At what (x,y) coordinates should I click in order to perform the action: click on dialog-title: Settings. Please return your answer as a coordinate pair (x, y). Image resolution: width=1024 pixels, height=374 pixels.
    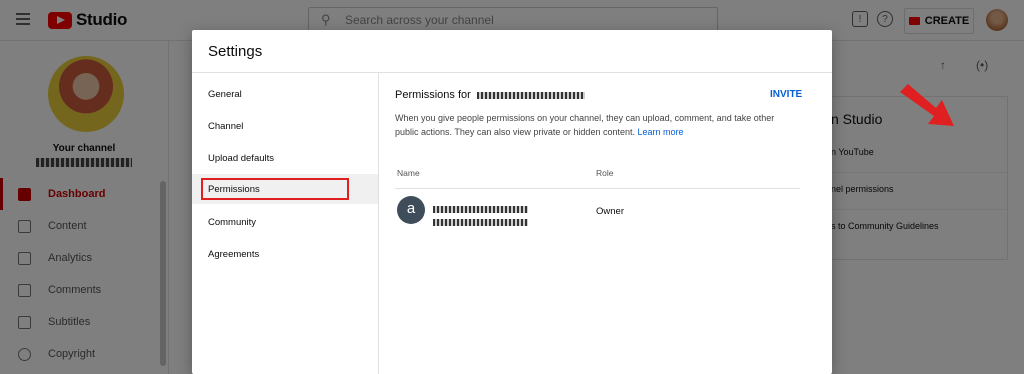
    Looking at the image, I should click on (235, 51).